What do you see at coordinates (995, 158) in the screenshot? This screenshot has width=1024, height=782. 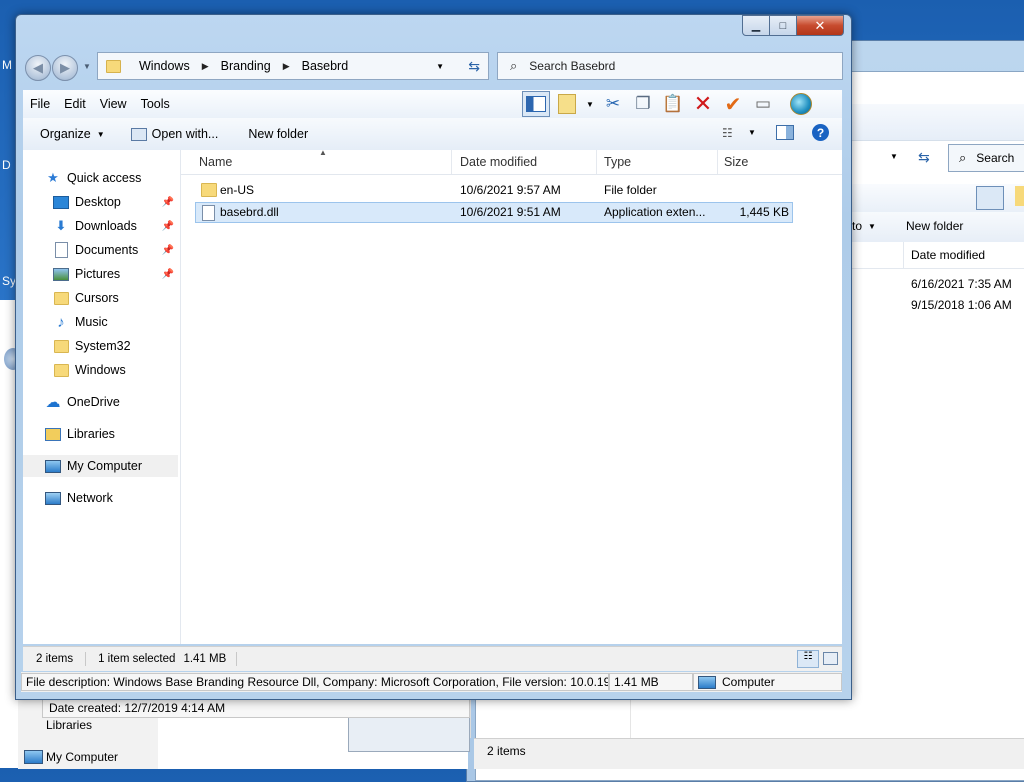 I see `background-search-placeholder: Search` at bounding box center [995, 158].